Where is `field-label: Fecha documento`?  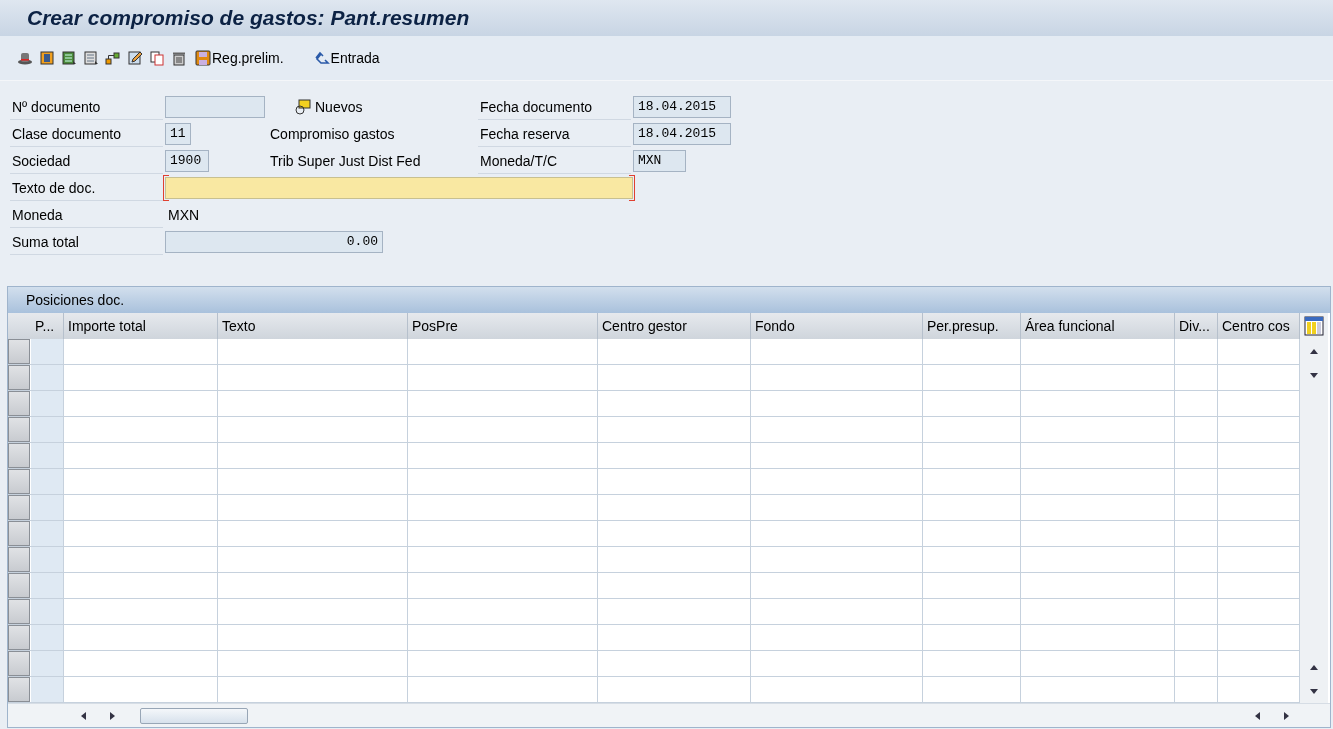
field-label: Fecha documento is located at coordinates (554, 106).